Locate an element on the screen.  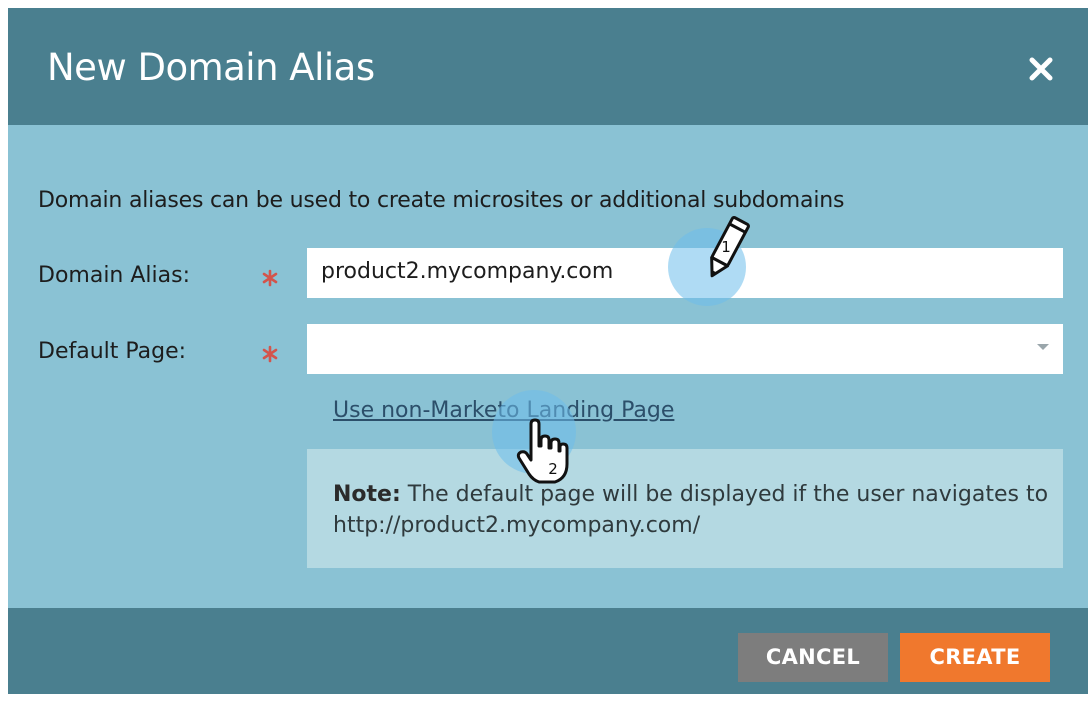
default-page-label: Default Page: is located at coordinates (112, 351).